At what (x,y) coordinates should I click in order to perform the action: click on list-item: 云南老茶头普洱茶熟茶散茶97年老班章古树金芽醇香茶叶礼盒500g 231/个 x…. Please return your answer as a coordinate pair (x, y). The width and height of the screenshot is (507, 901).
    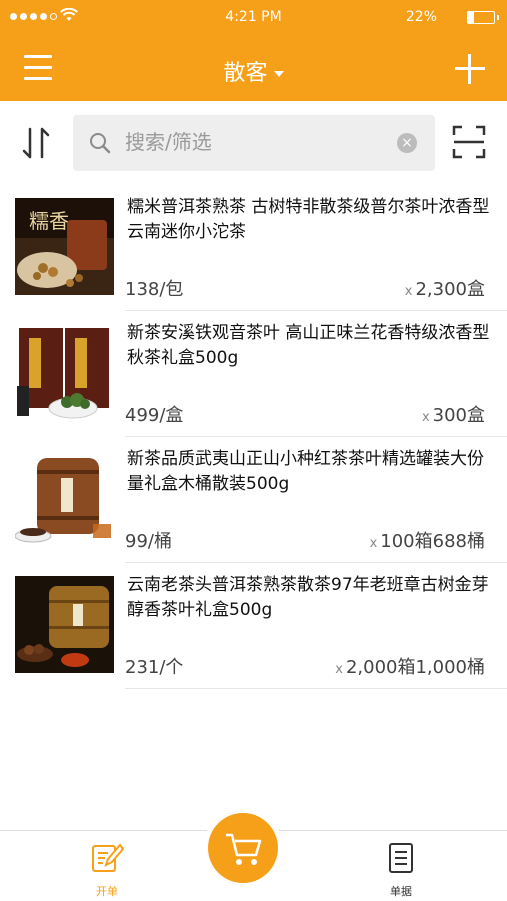
    Looking at the image, I should click on (253, 626).